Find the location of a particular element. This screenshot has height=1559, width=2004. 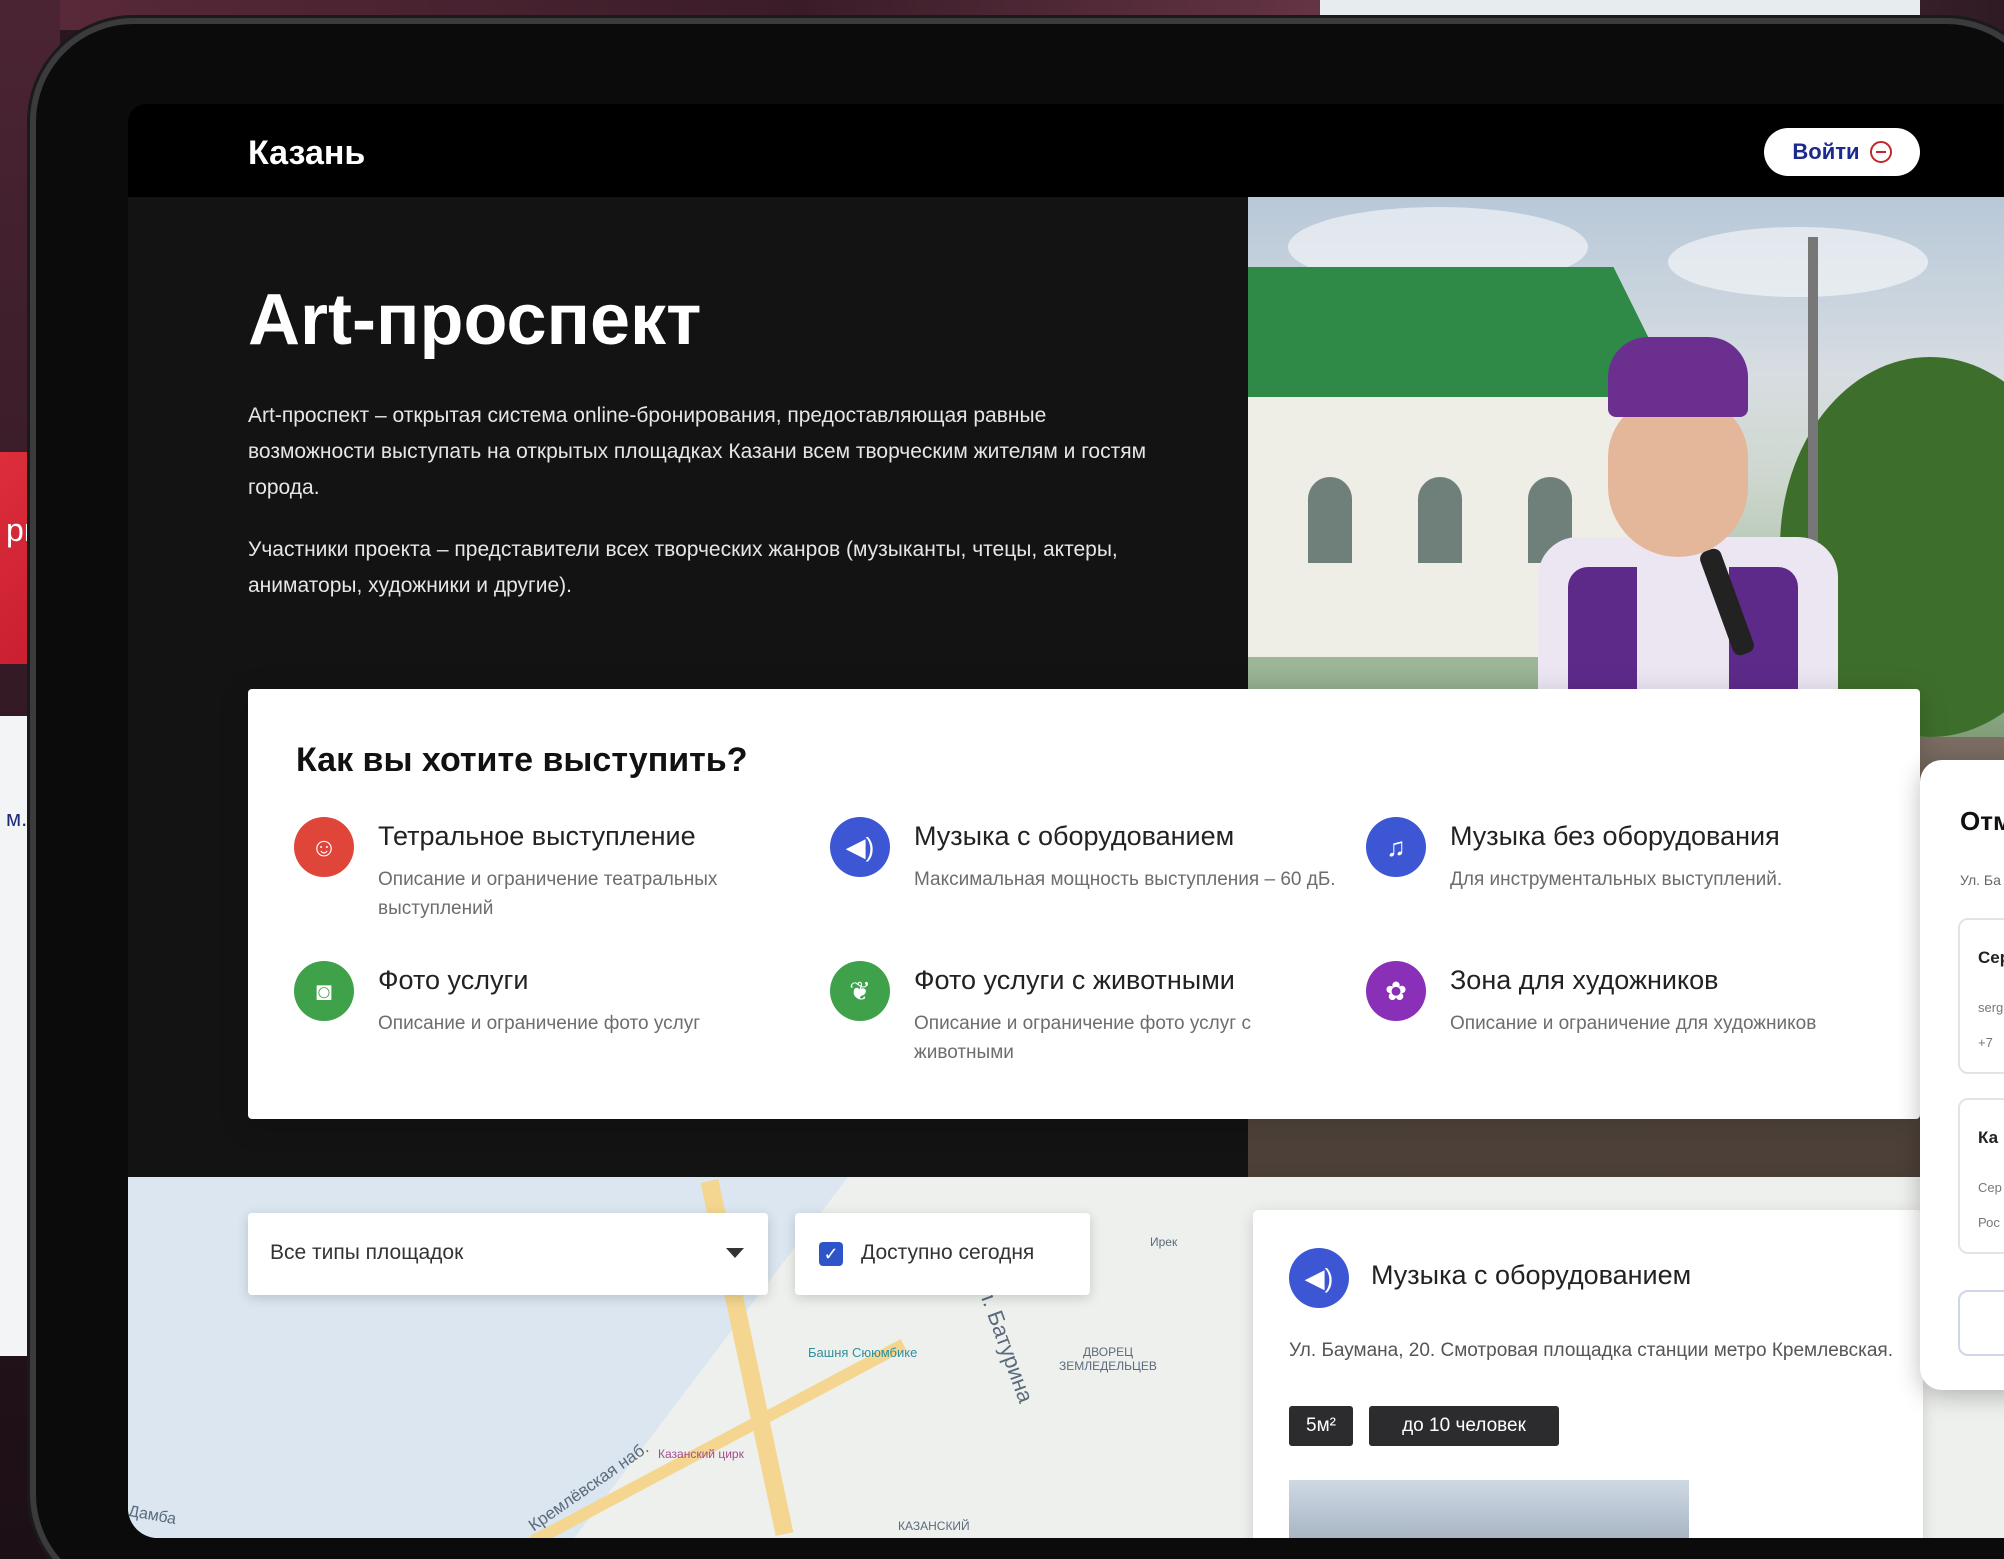

side-panel-block-line: +7 is located at coordinates (1985, 1042).